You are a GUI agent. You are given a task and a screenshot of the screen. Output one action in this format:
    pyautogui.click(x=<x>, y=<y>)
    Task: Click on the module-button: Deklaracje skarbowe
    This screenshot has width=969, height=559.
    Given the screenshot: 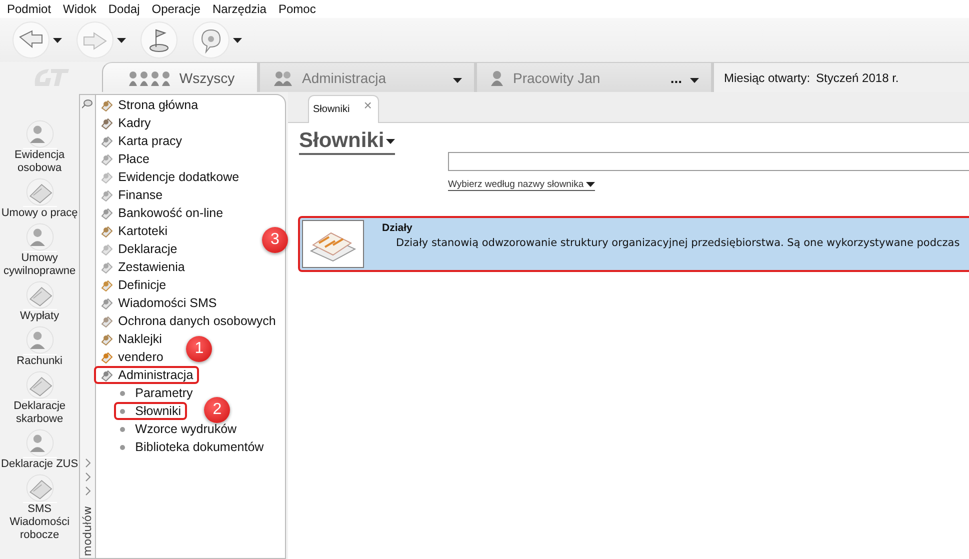 What is the action you would take?
    pyautogui.click(x=40, y=398)
    